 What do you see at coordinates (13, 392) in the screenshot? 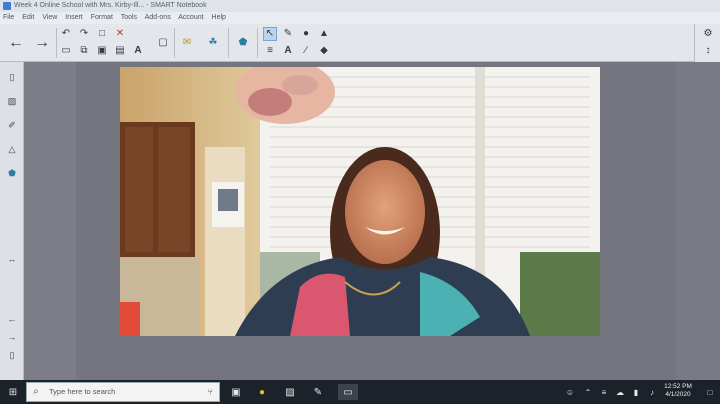
I see `windows-start-icon: ⊞` at bounding box center [13, 392].